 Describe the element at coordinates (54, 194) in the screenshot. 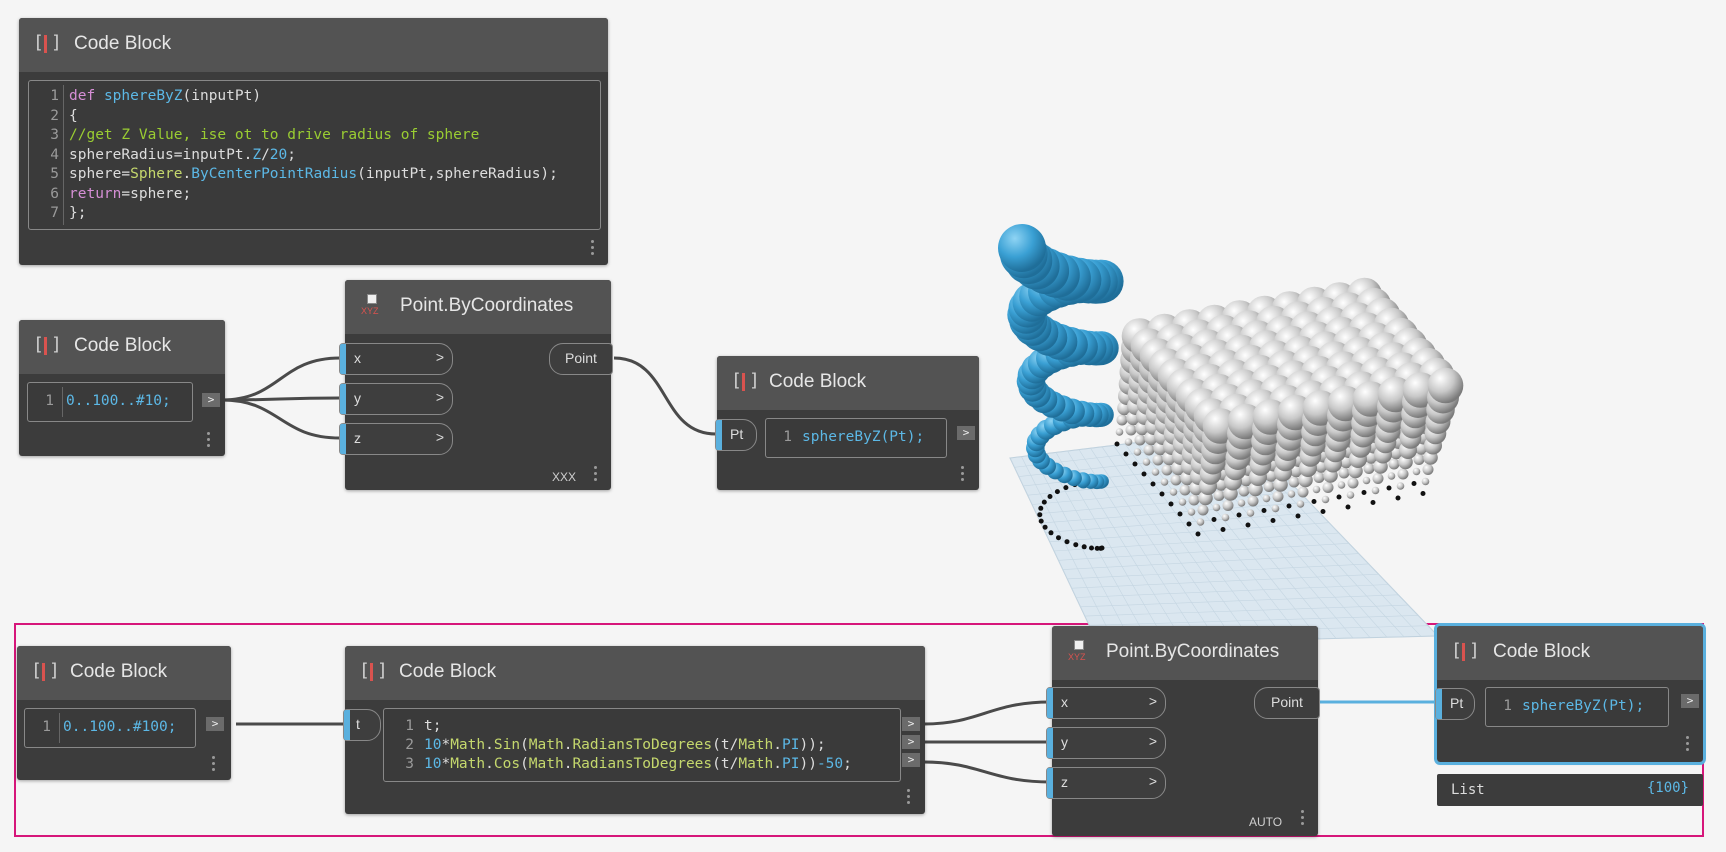

I see `line-number: 6` at that location.